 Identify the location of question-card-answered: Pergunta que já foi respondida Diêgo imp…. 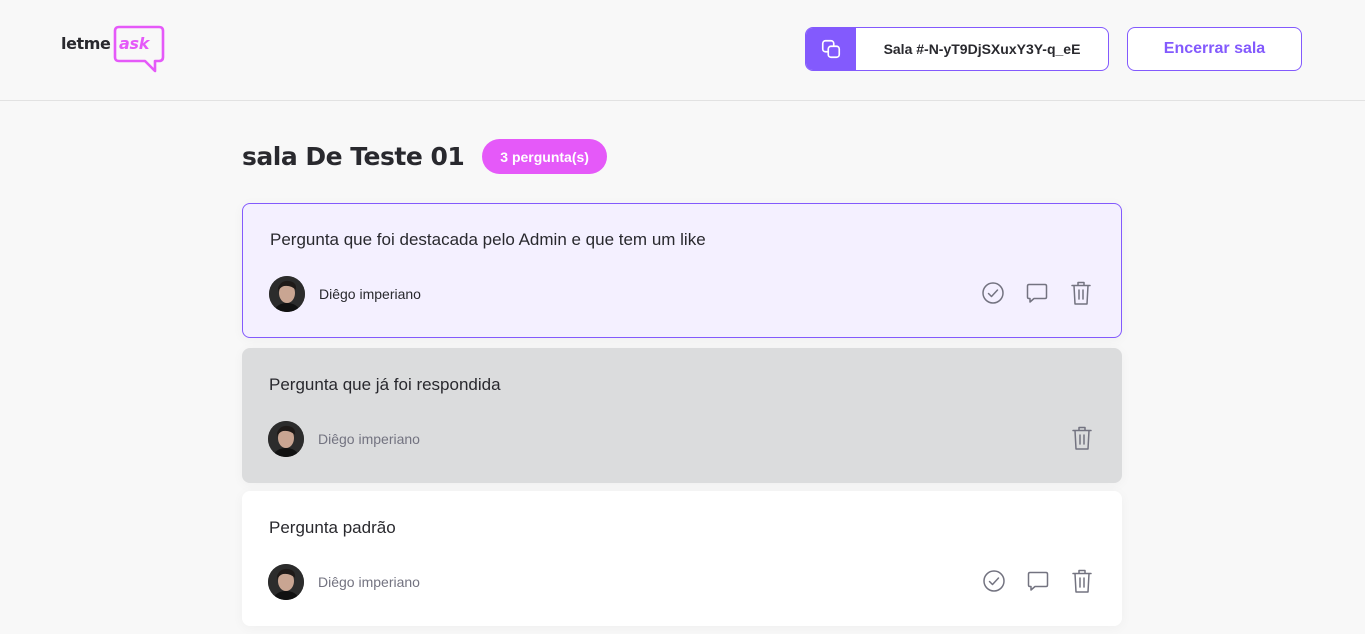
(682, 415).